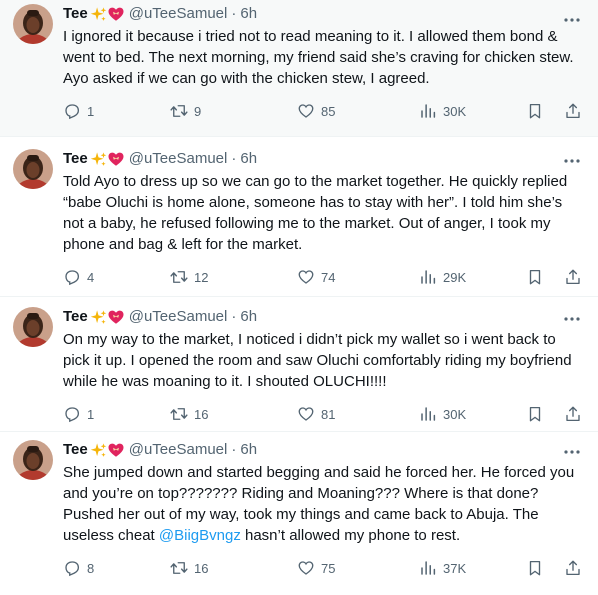  I want to click on like-count: 74, so click(328, 277).